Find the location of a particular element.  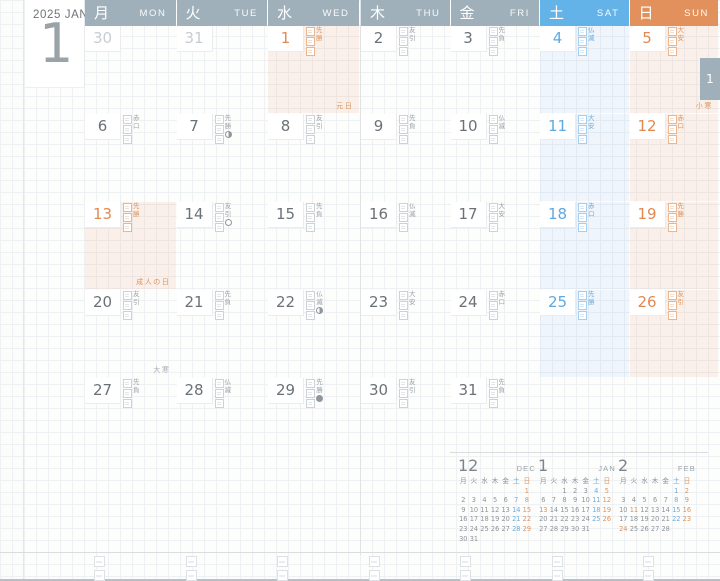

mini-date-cell: 3 is located at coordinates (474, 501).